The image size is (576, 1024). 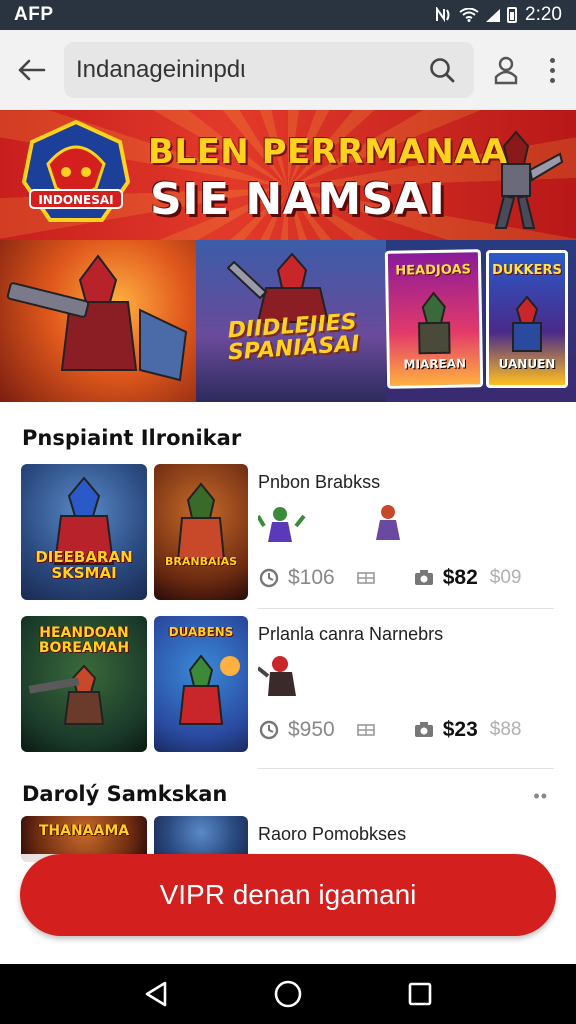 I want to click on browser-toolbar: Indanageininpdι, so click(x=288, y=70).